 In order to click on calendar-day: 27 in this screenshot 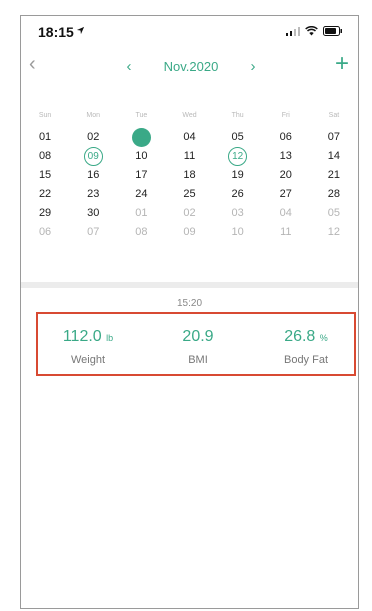, I will do `click(286, 194)`.